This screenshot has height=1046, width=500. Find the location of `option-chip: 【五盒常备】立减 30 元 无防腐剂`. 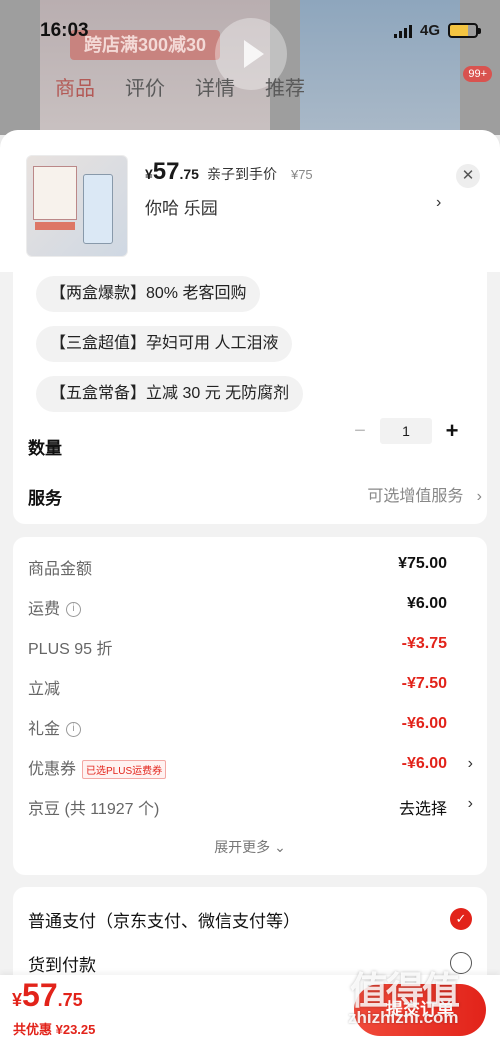

option-chip: 【五盒常备】立减 30 元 无防腐剂 is located at coordinates (170, 394).